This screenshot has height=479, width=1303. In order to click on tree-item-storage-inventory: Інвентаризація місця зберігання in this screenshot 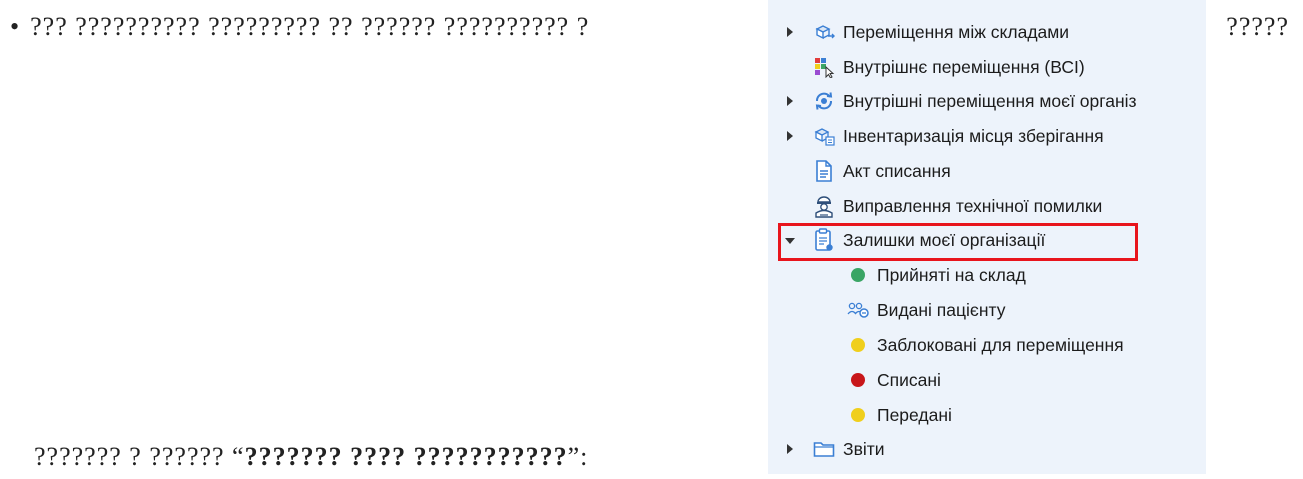, I will do `click(936, 136)`.